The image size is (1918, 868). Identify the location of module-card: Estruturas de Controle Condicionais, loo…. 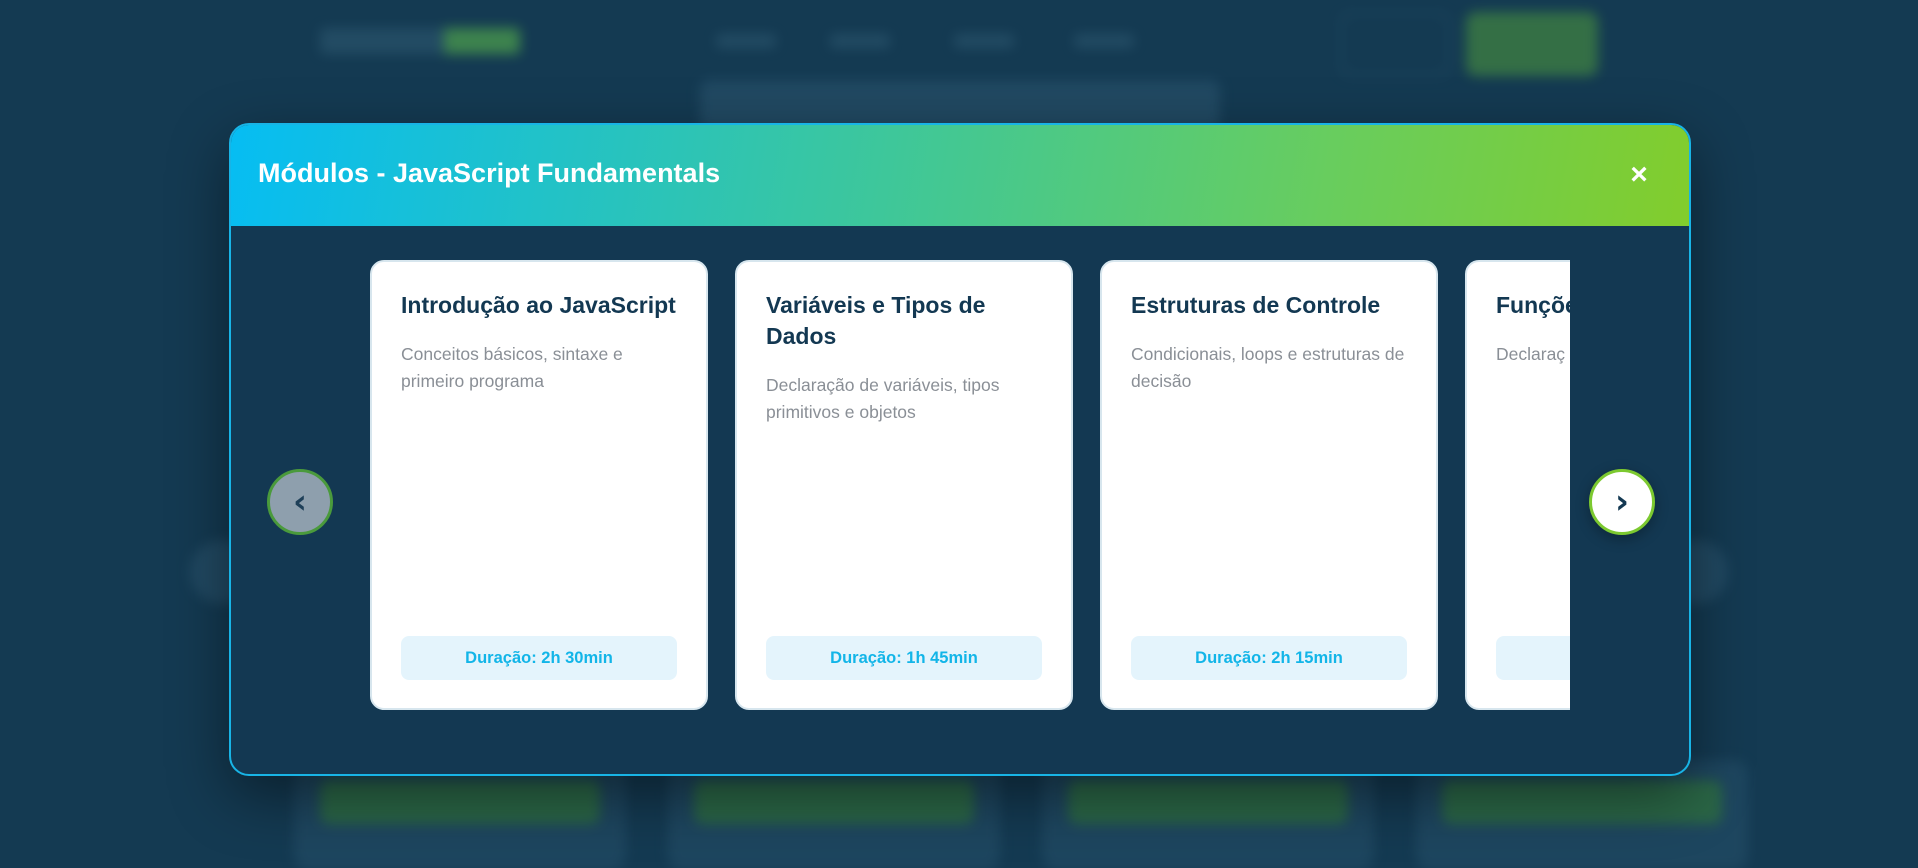
(1269, 485).